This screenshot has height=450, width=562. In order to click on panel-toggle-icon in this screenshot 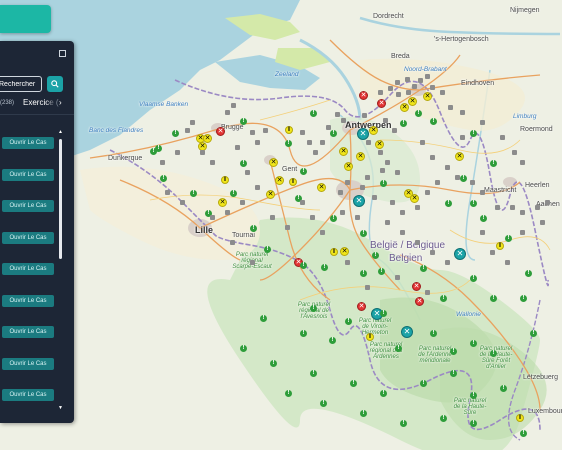, I will do `click(62, 53)`.